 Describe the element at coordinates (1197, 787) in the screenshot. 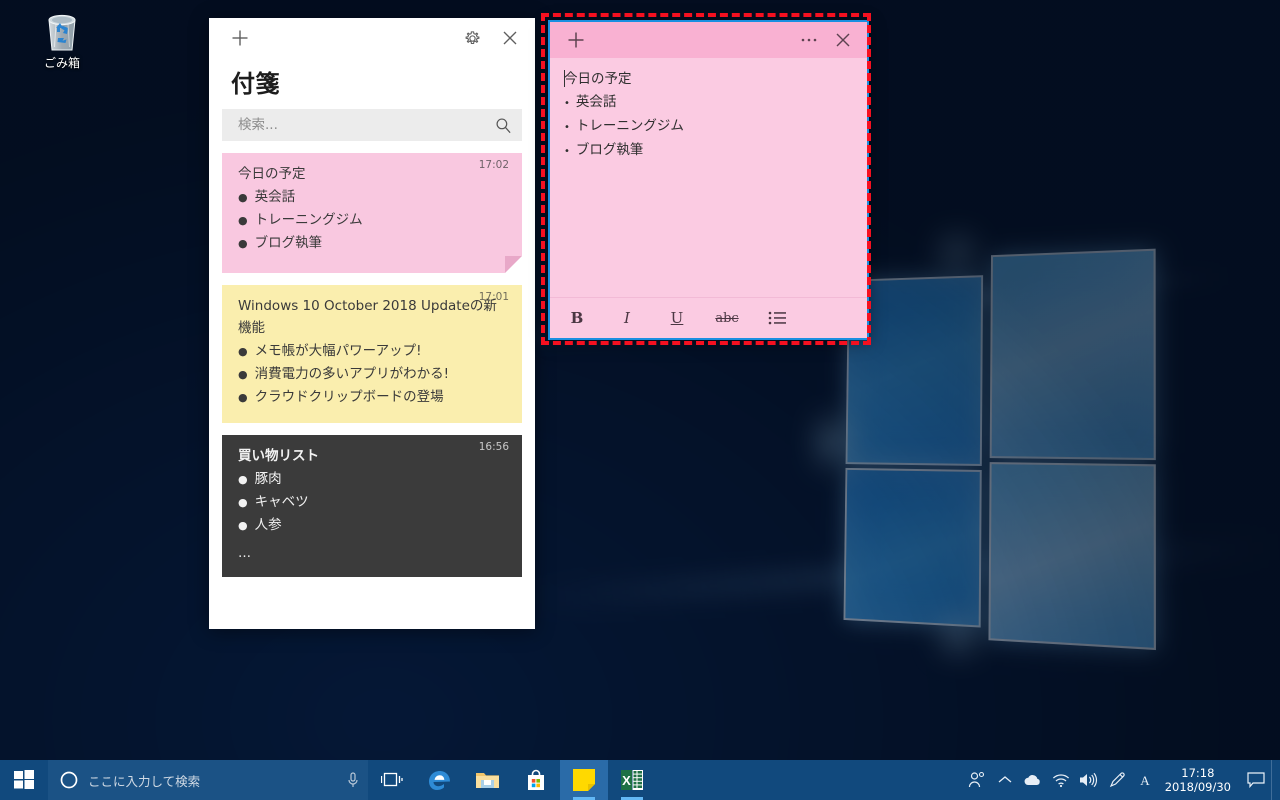

I see `clock-date: 2018/09/30` at that location.